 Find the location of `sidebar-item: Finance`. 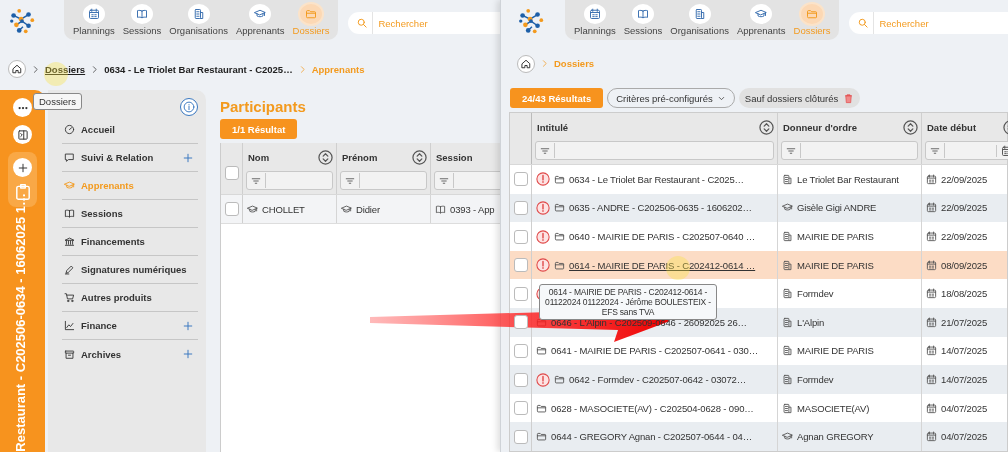

sidebar-item: Finance is located at coordinates (130, 326).